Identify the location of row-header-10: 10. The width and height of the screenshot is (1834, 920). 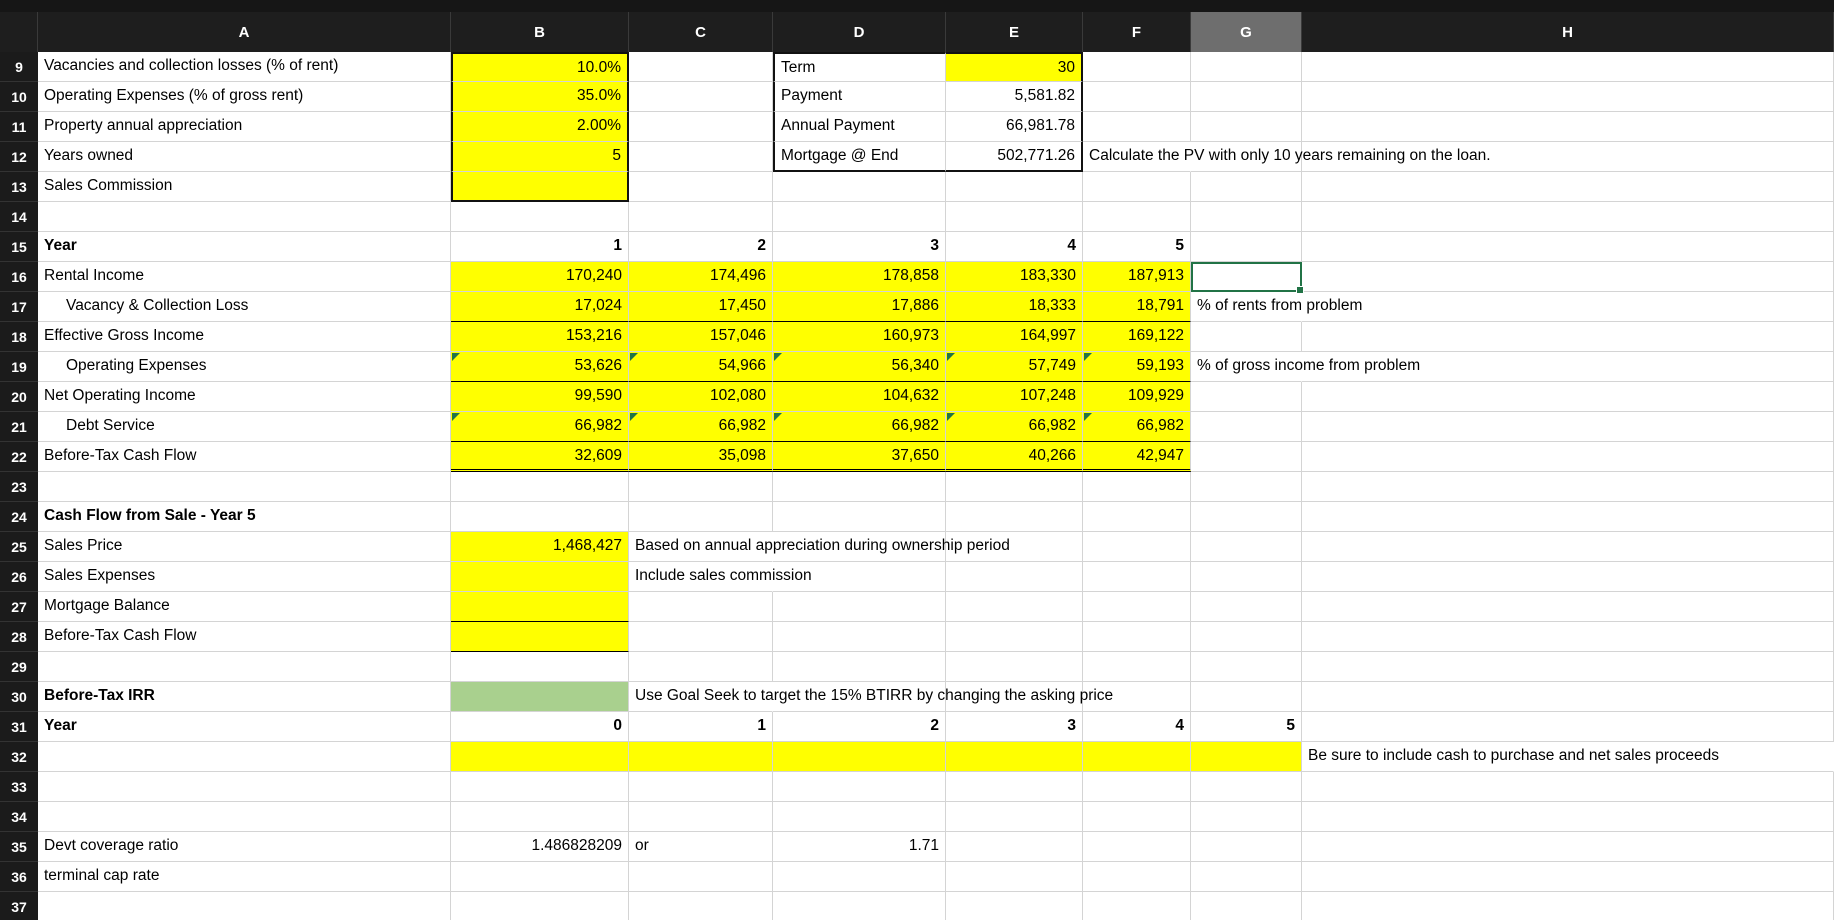
(19, 97).